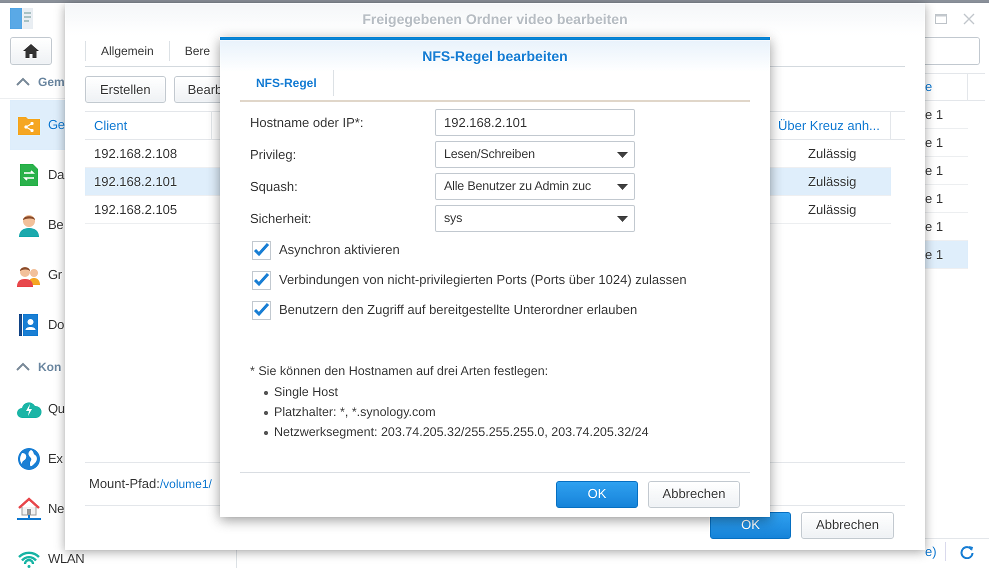 The height and width of the screenshot is (568, 989). Describe the element at coordinates (281, 219) in the screenshot. I see `field-label: Sicherheit:` at that location.